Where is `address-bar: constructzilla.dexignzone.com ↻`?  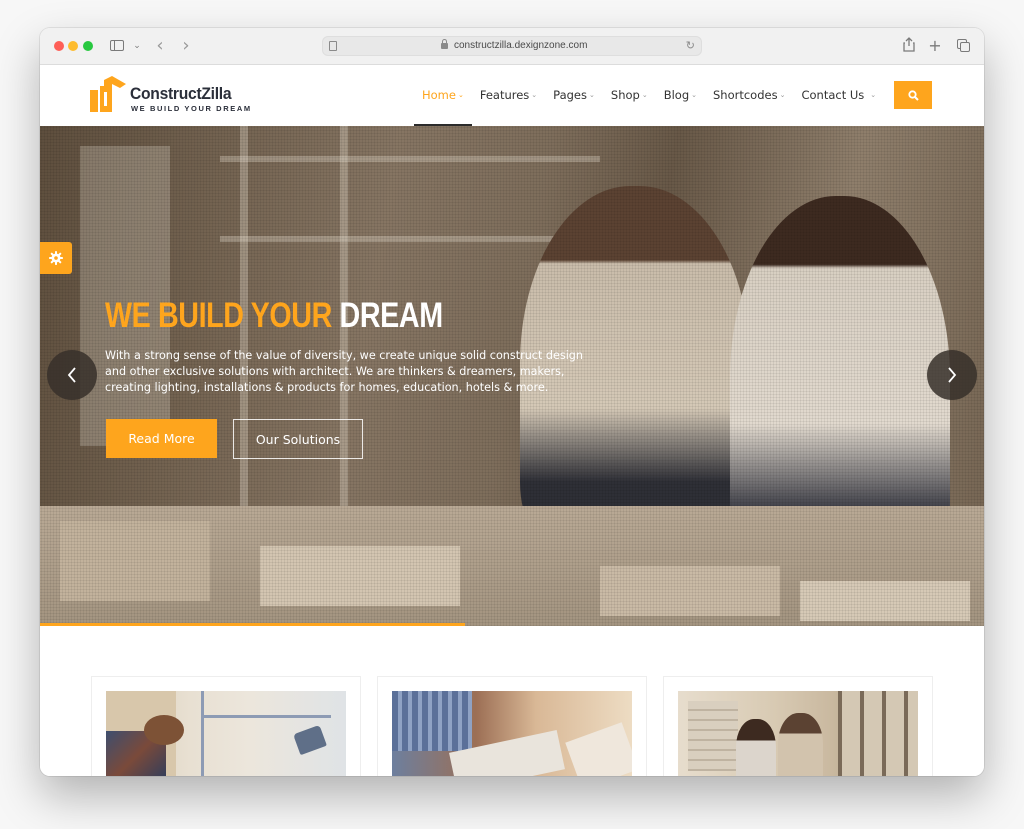 address-bar: constructzilla.dexignzone.com ↻ is located at coordinates (512, 46).